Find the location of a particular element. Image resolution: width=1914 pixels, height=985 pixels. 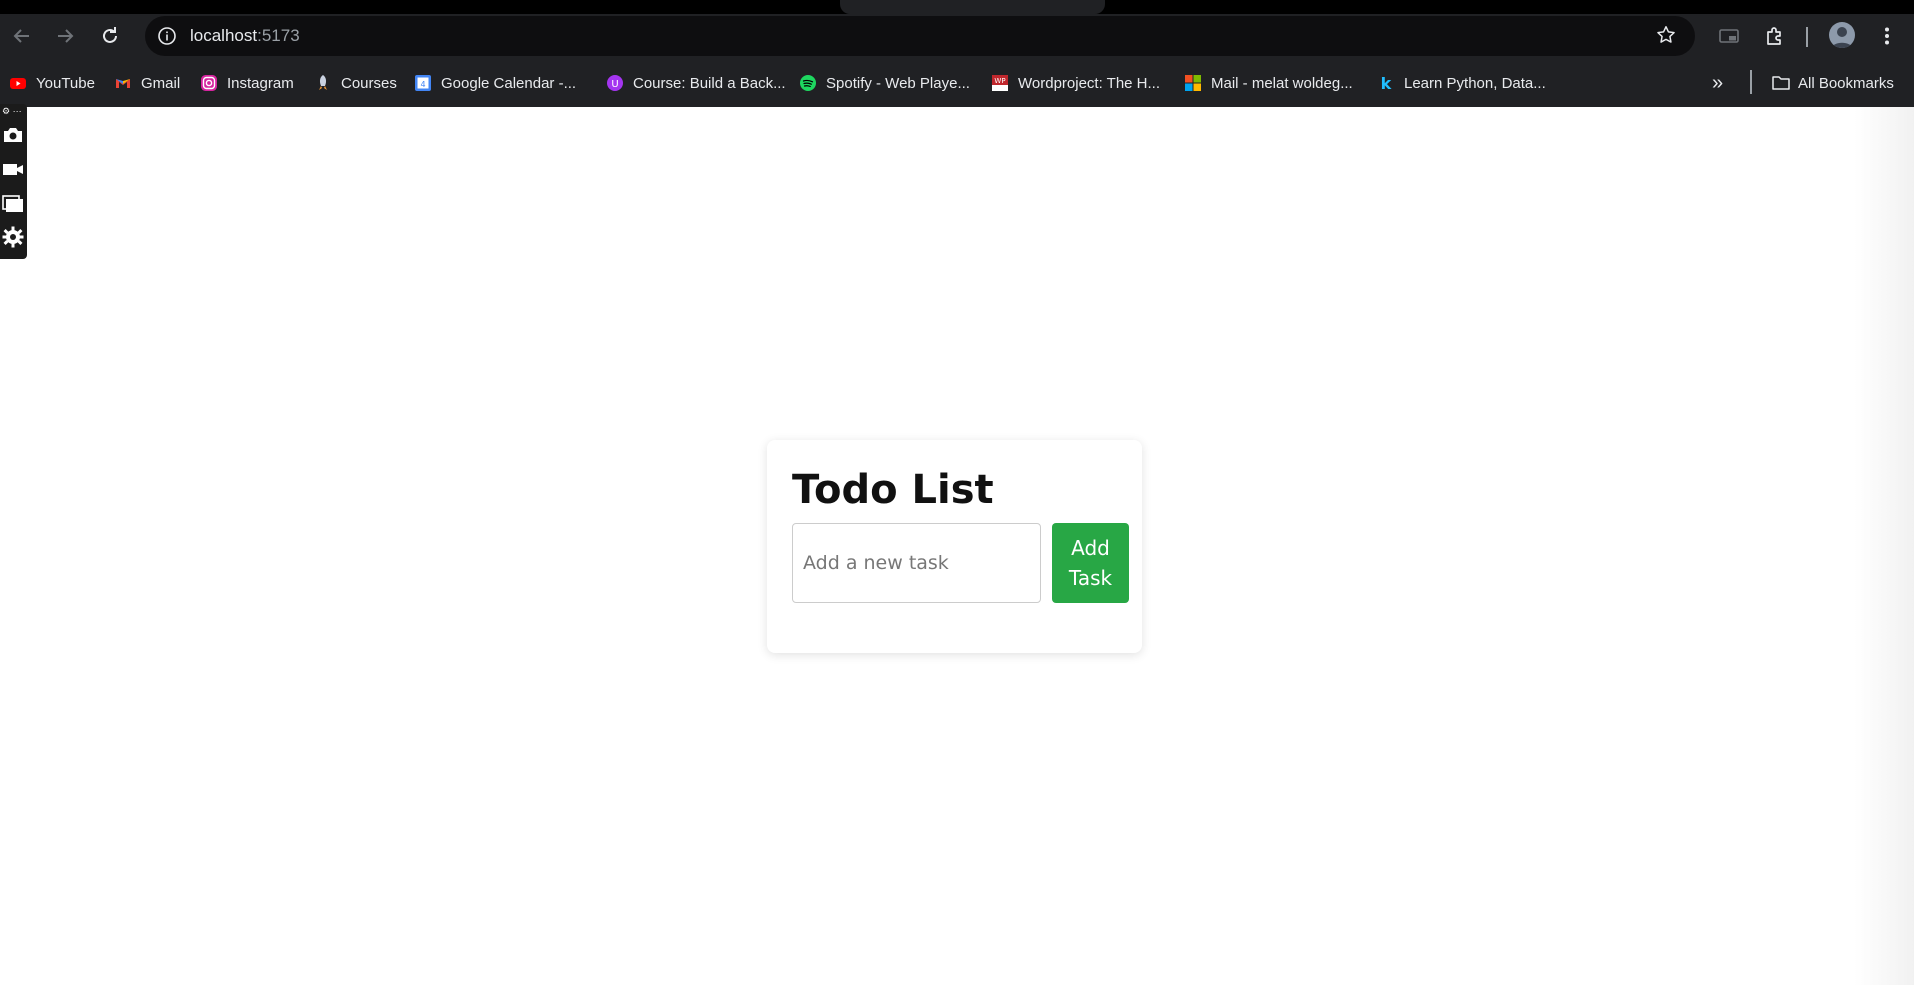

all-bookmarks-label: All Bookmarks is located at coordinates (1846, 83).